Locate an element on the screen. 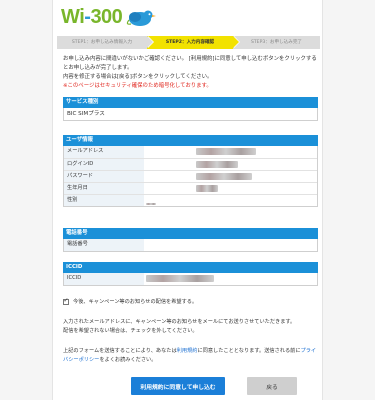 This screenshot has width=375, height=400. iccid-table: ICCID is located at coordinates (190, 279).